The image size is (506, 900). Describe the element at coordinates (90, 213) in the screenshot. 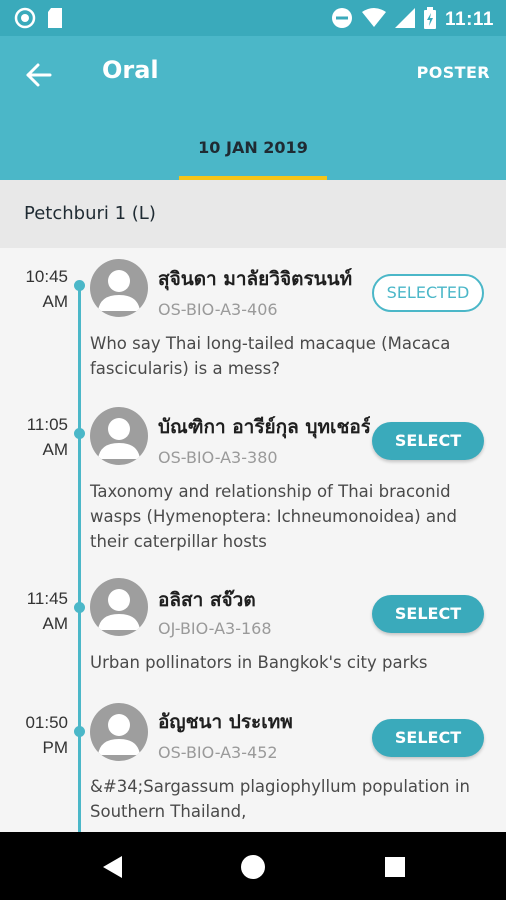

I see `room-name: Petchburi 1 (L)` at that location.